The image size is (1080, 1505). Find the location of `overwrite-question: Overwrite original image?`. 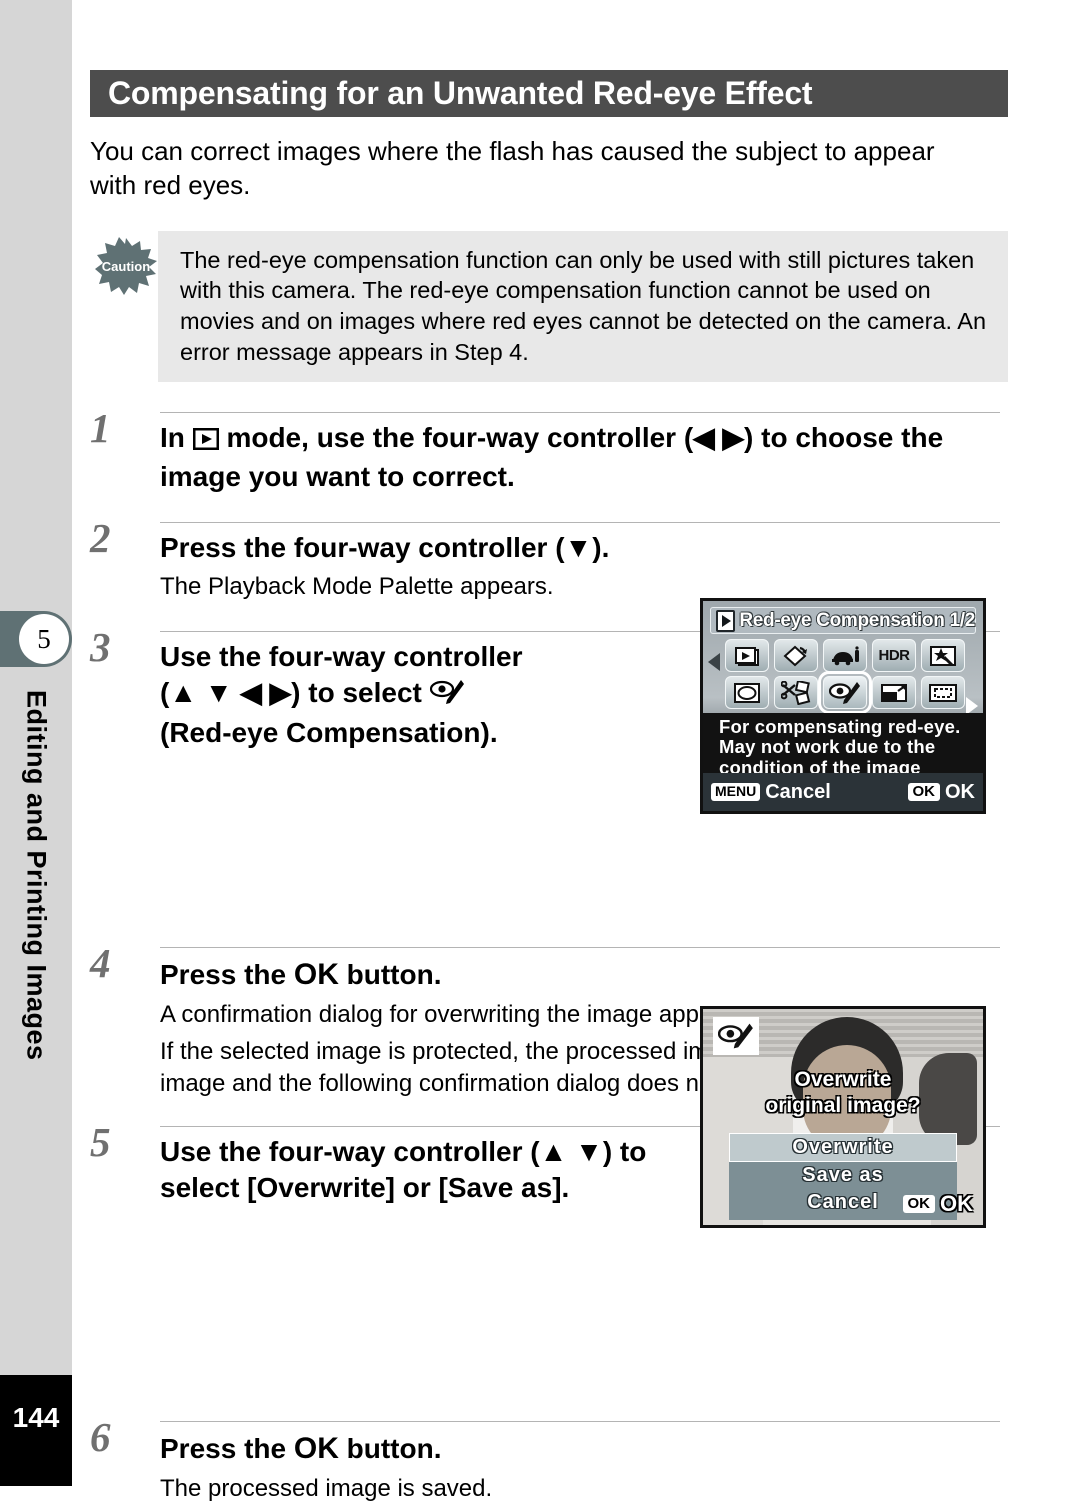

overwrite-question: Overwrite original image? is located at coordinates (843, 1092).